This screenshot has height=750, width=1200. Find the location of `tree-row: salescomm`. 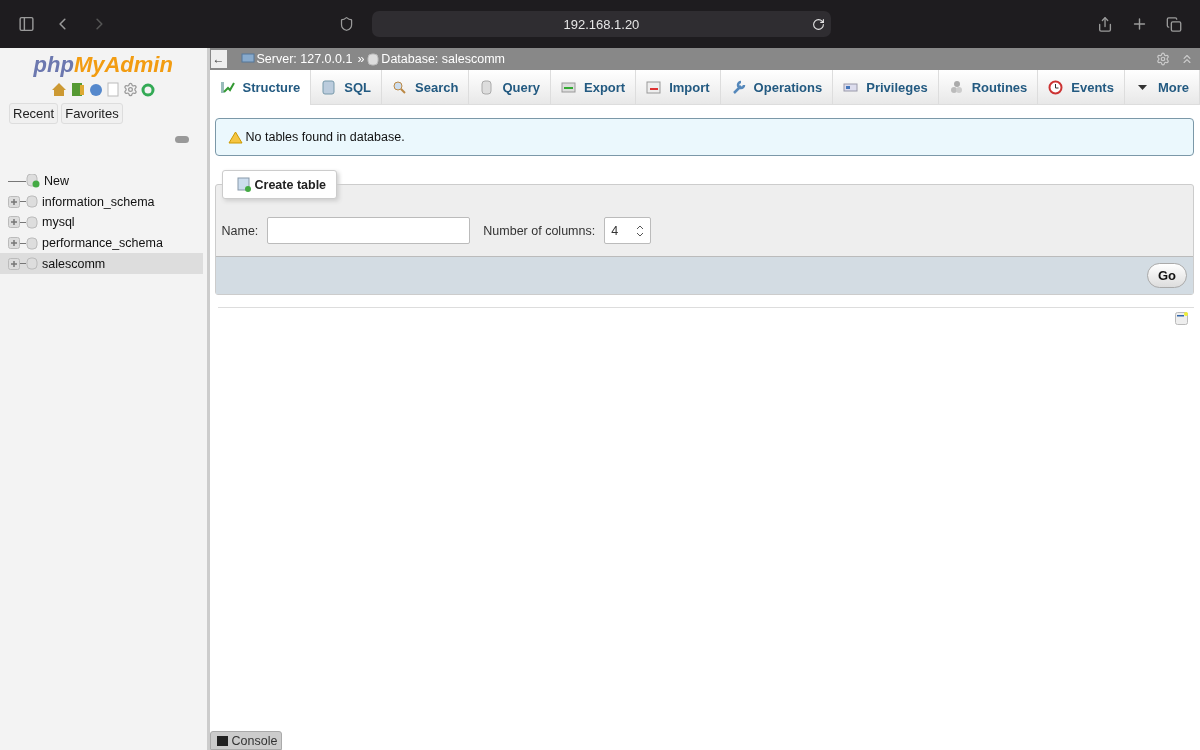

tree-row: salescomm is located at coordinates (101, 263).